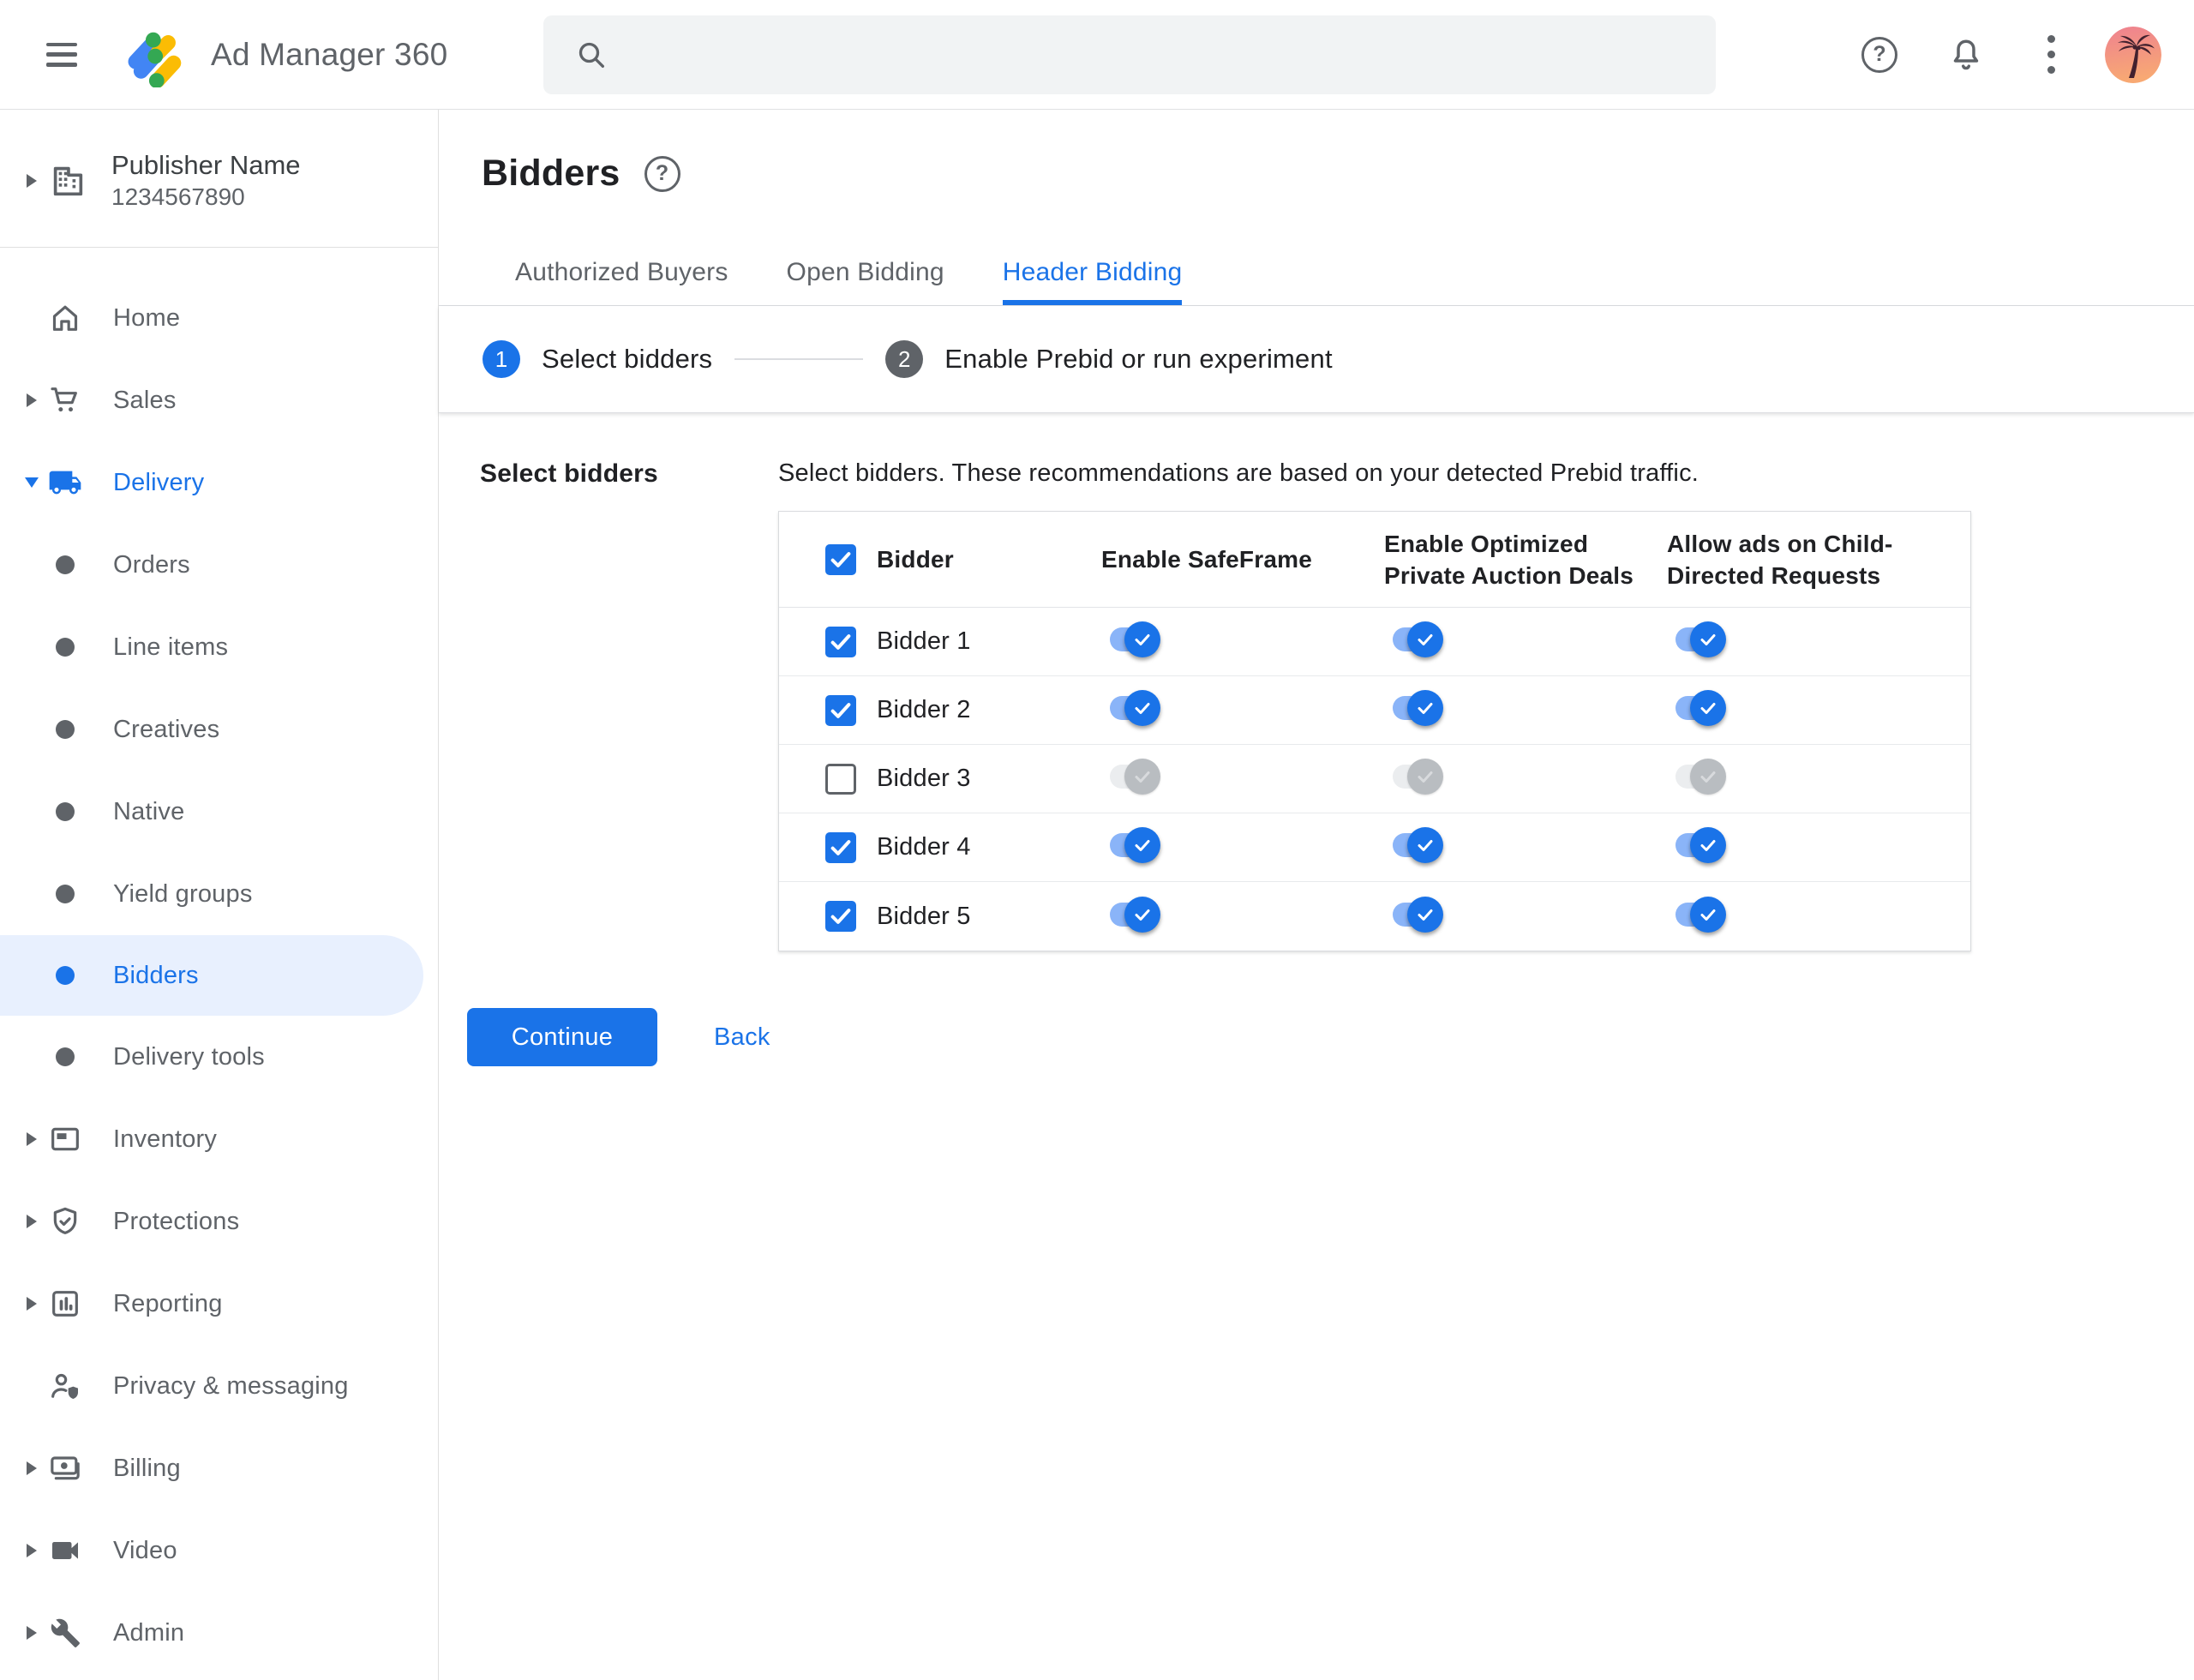 Image resolution: width=2194 pixels, height=1680 pixels. What do you see at coordinates (65, 1304) in the screenshot?
I see `bar-chart-icon` at bounding box center [65, 1304].